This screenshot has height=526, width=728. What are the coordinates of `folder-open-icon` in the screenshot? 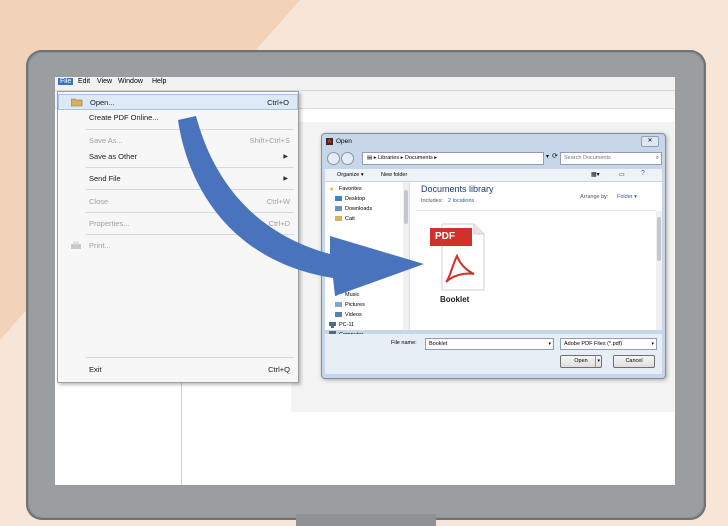 It's located at (77, 102).